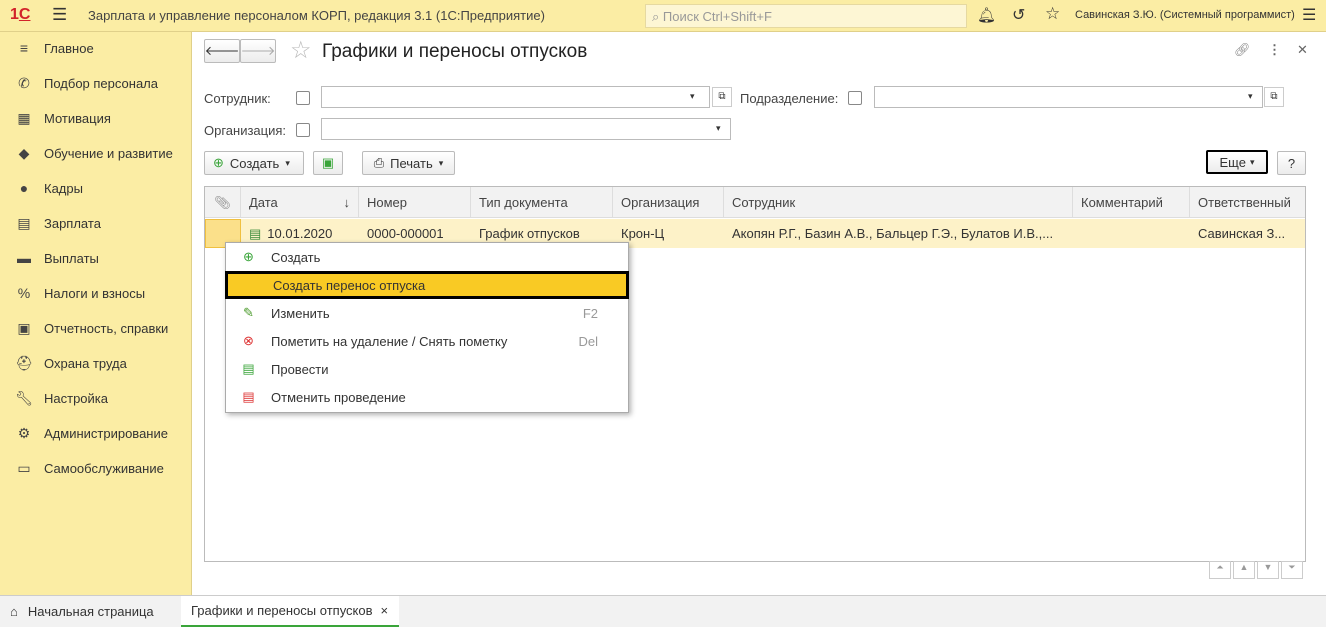 The image size is (1326, 627). What do you see at coordinates (24, 432) in the screenshot?
I see `gear-icon: ⚙` at bounding box center [24, 432].